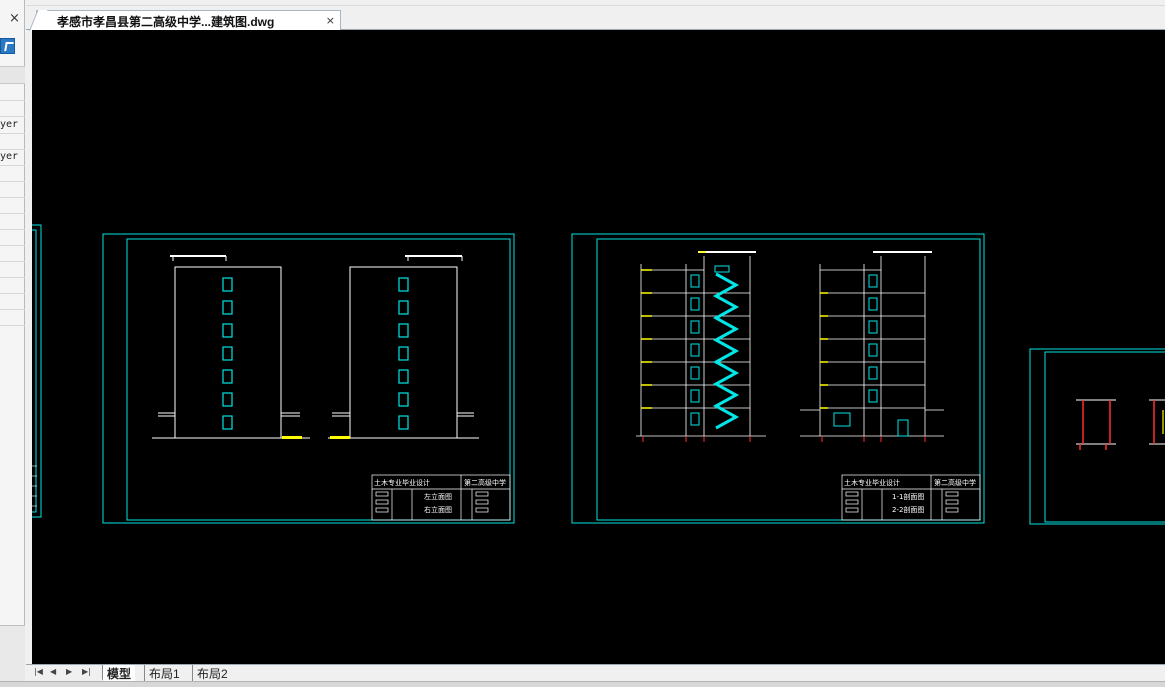  I want to click on document-tab-bar: 孝感市孝昌县第二高级中学...建筑图.dwg ×, so click(595, 15).